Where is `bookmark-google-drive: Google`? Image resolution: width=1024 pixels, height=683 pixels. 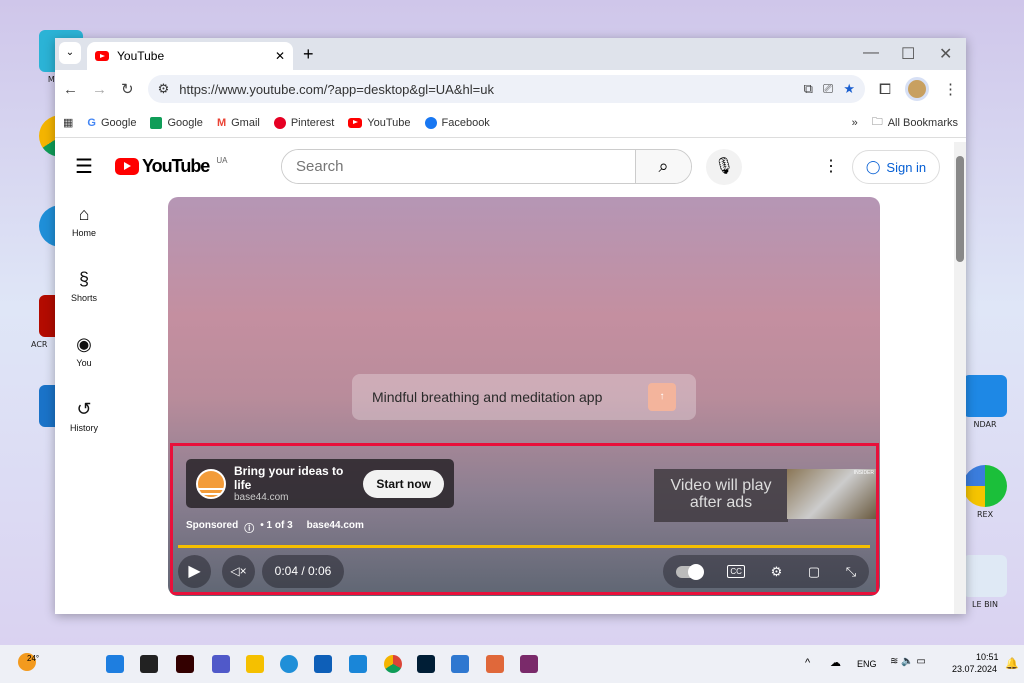
bookmark-google-drive: Google is located at coordinates (176, 122).